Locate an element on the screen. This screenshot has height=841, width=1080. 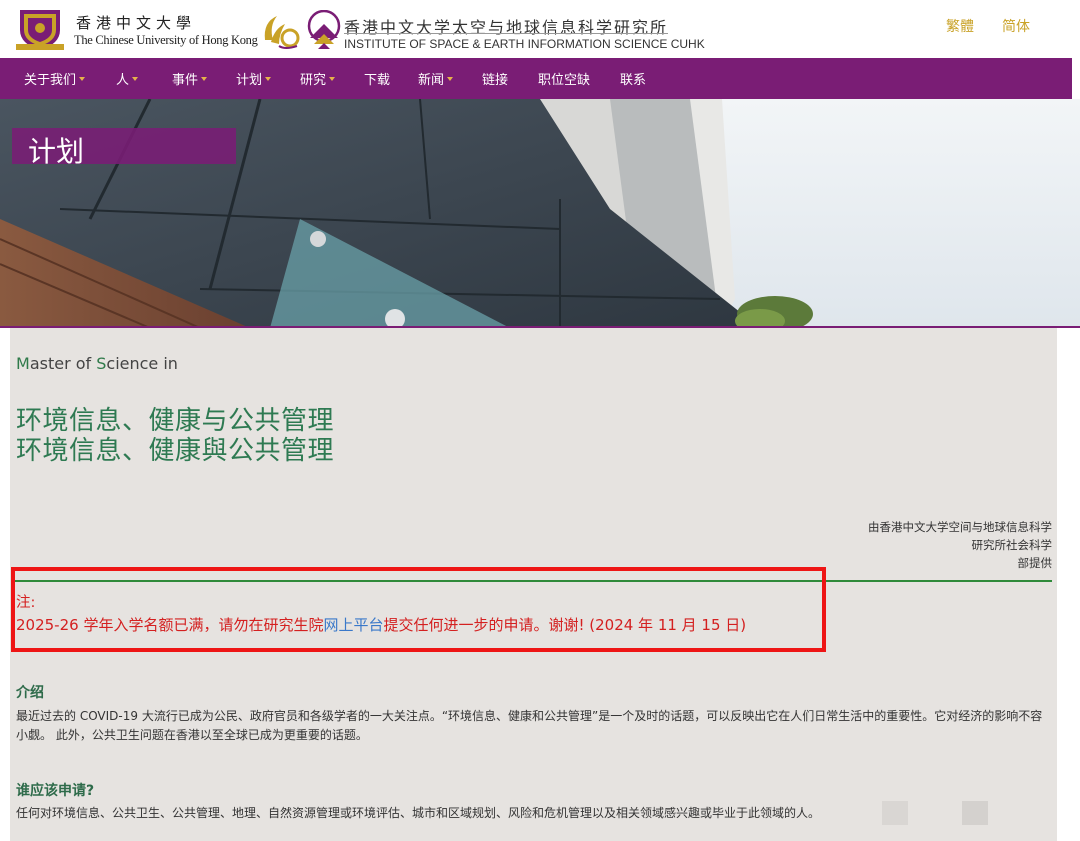
provider-line: 由香港中文大学空间与地球信息科学 is located at coordinates (960, 527).